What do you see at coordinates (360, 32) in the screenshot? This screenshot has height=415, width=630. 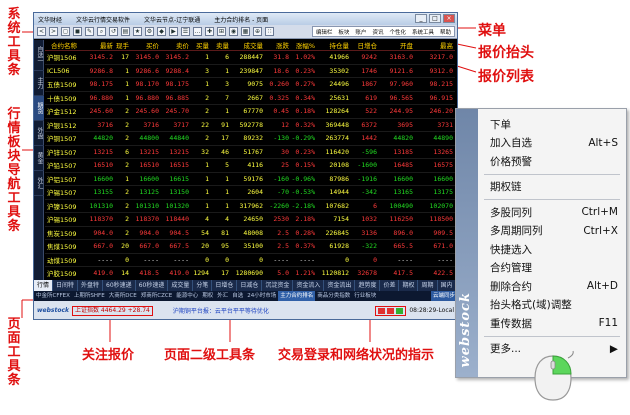 I see `menu-item: 账户` at bounding box center [360, 32].